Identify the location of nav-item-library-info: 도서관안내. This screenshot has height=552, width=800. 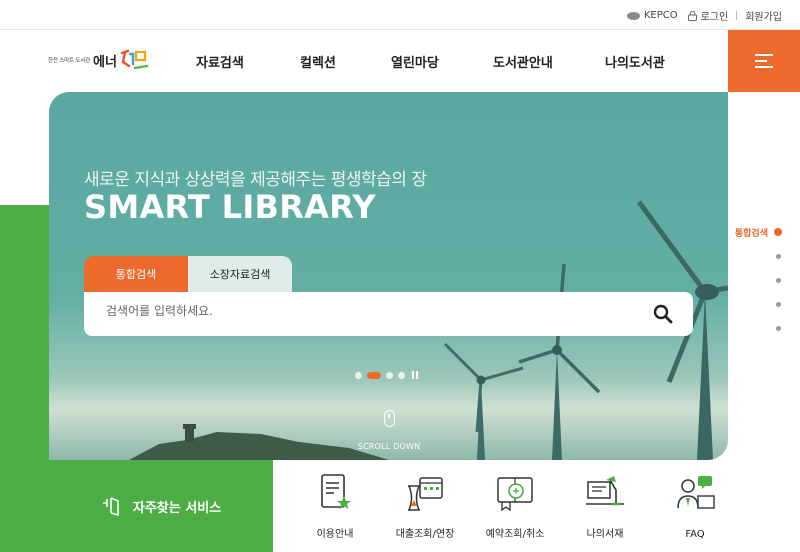
(549, 61).